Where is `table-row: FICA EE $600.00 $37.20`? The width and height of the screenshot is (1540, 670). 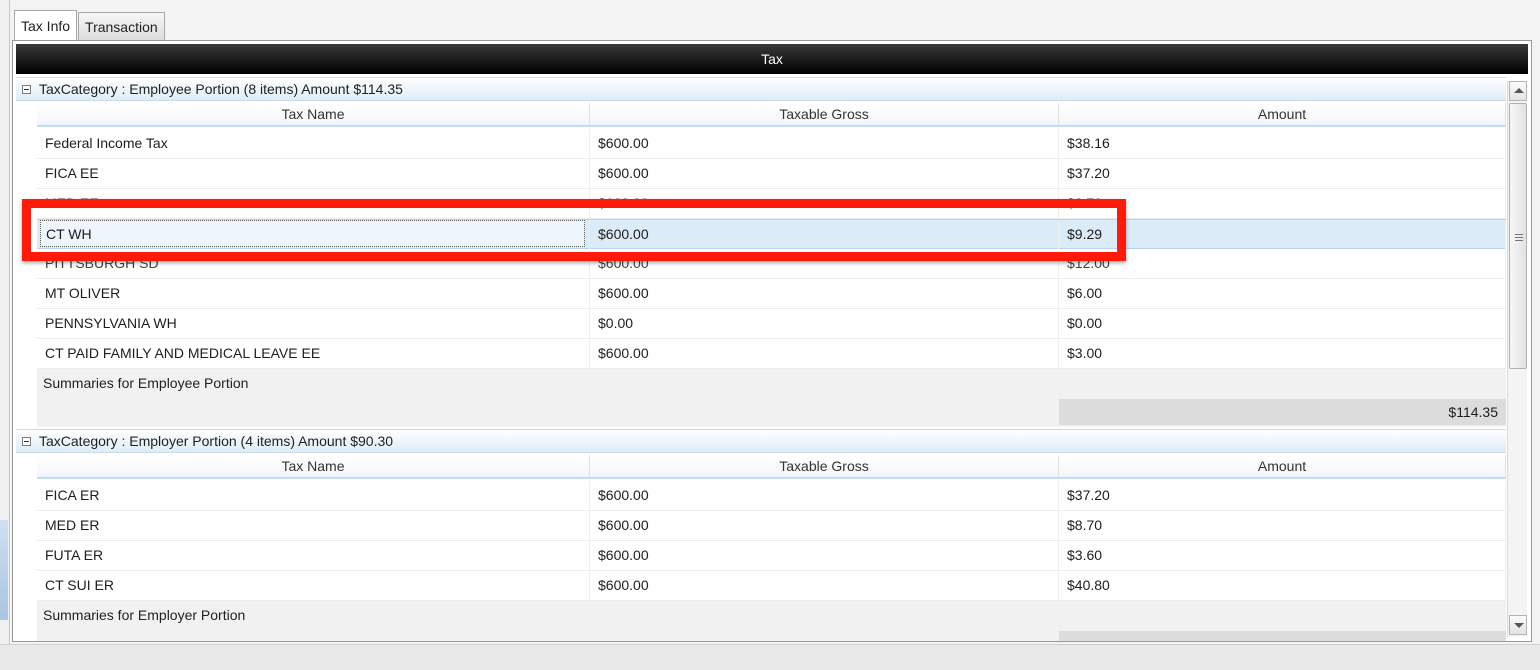
table-row: FICA EE $600.00 $37.20 is located at coordinates (771, 174).